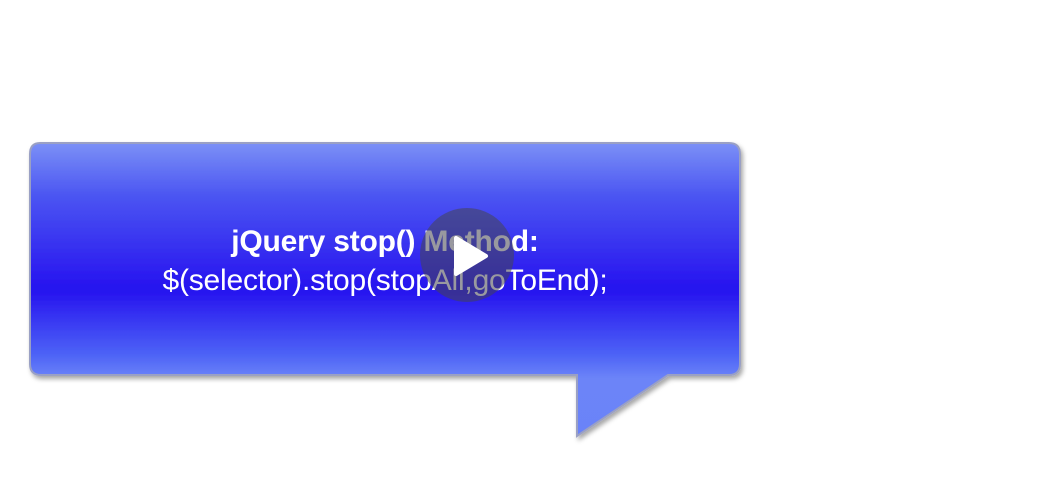  I want to click on play-button, so click(467, 255).